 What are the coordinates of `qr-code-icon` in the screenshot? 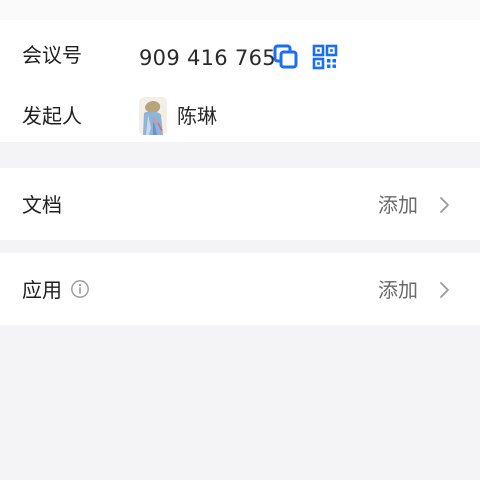 It's located at (325, 57).